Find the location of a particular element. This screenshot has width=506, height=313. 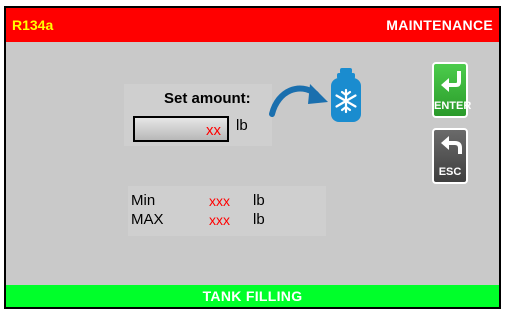

header-bar: R134a MAINTENANCE is located at coordinates (252, 25).